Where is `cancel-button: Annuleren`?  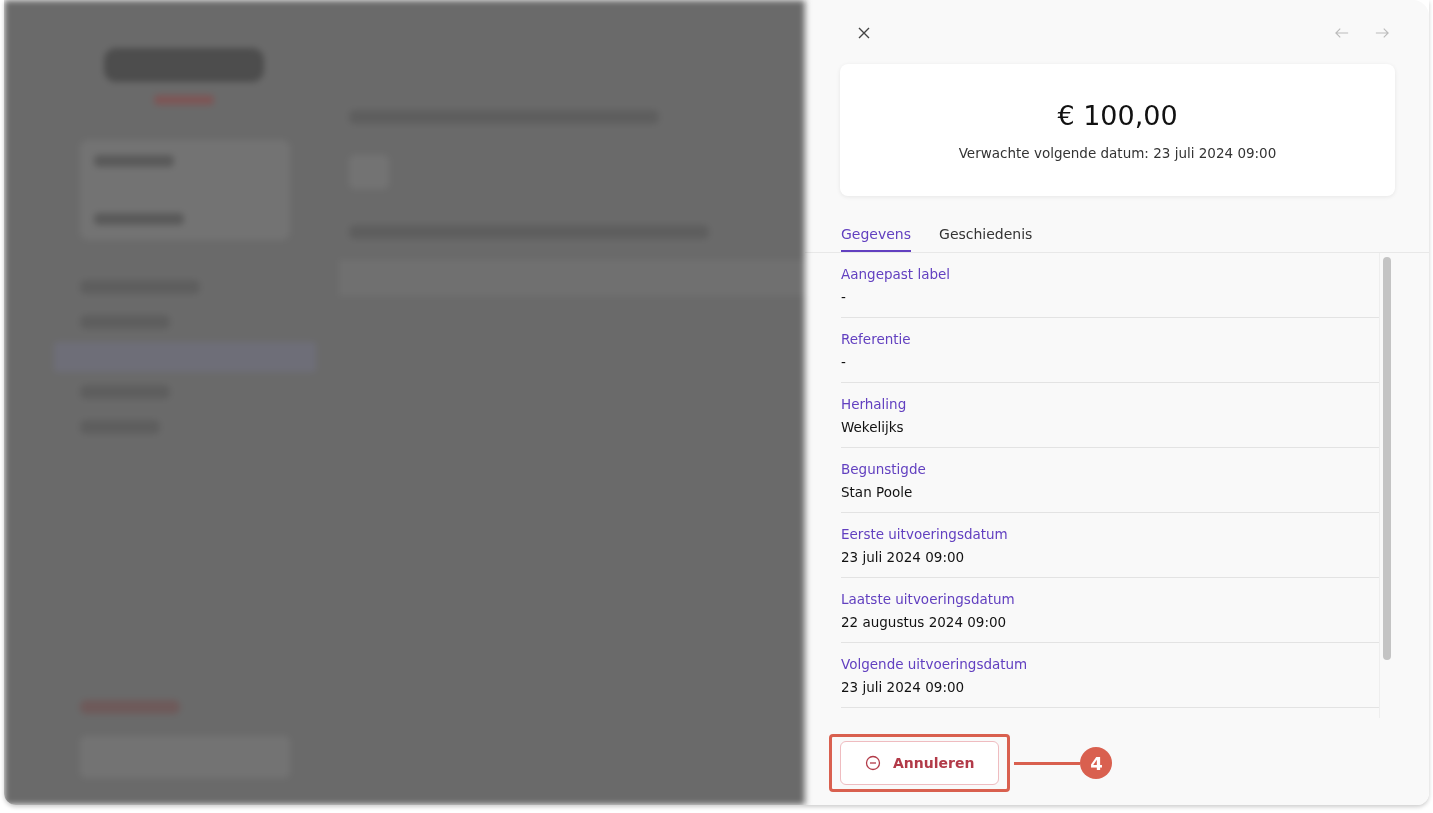 cancel-button: Annuleren is located at coordinates (920, 763).